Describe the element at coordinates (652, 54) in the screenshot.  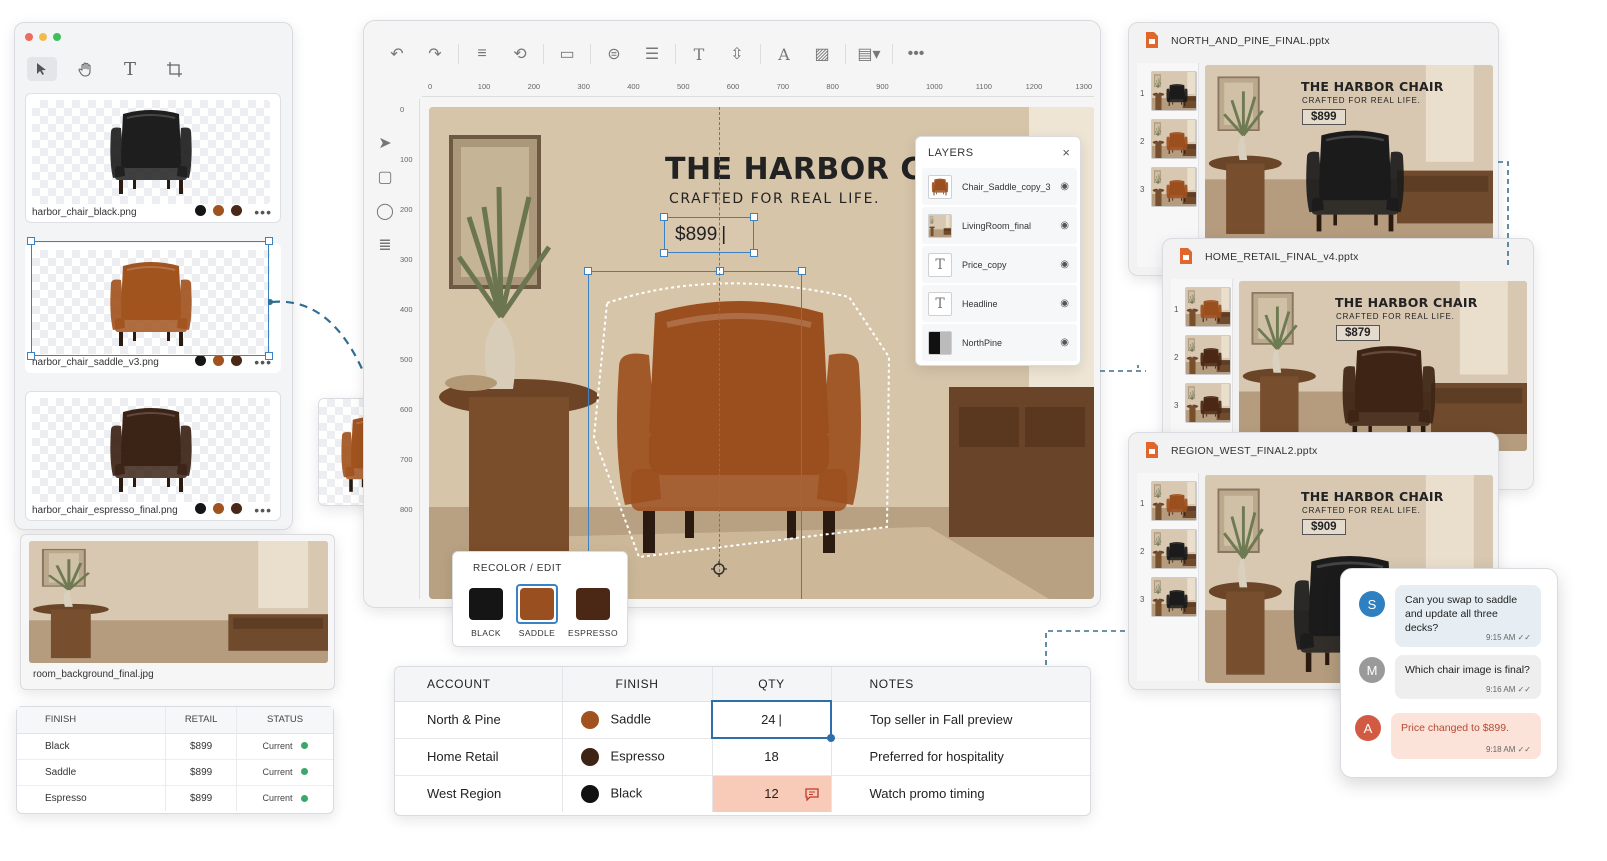
I see `distribute-icon: ☰` at that location.